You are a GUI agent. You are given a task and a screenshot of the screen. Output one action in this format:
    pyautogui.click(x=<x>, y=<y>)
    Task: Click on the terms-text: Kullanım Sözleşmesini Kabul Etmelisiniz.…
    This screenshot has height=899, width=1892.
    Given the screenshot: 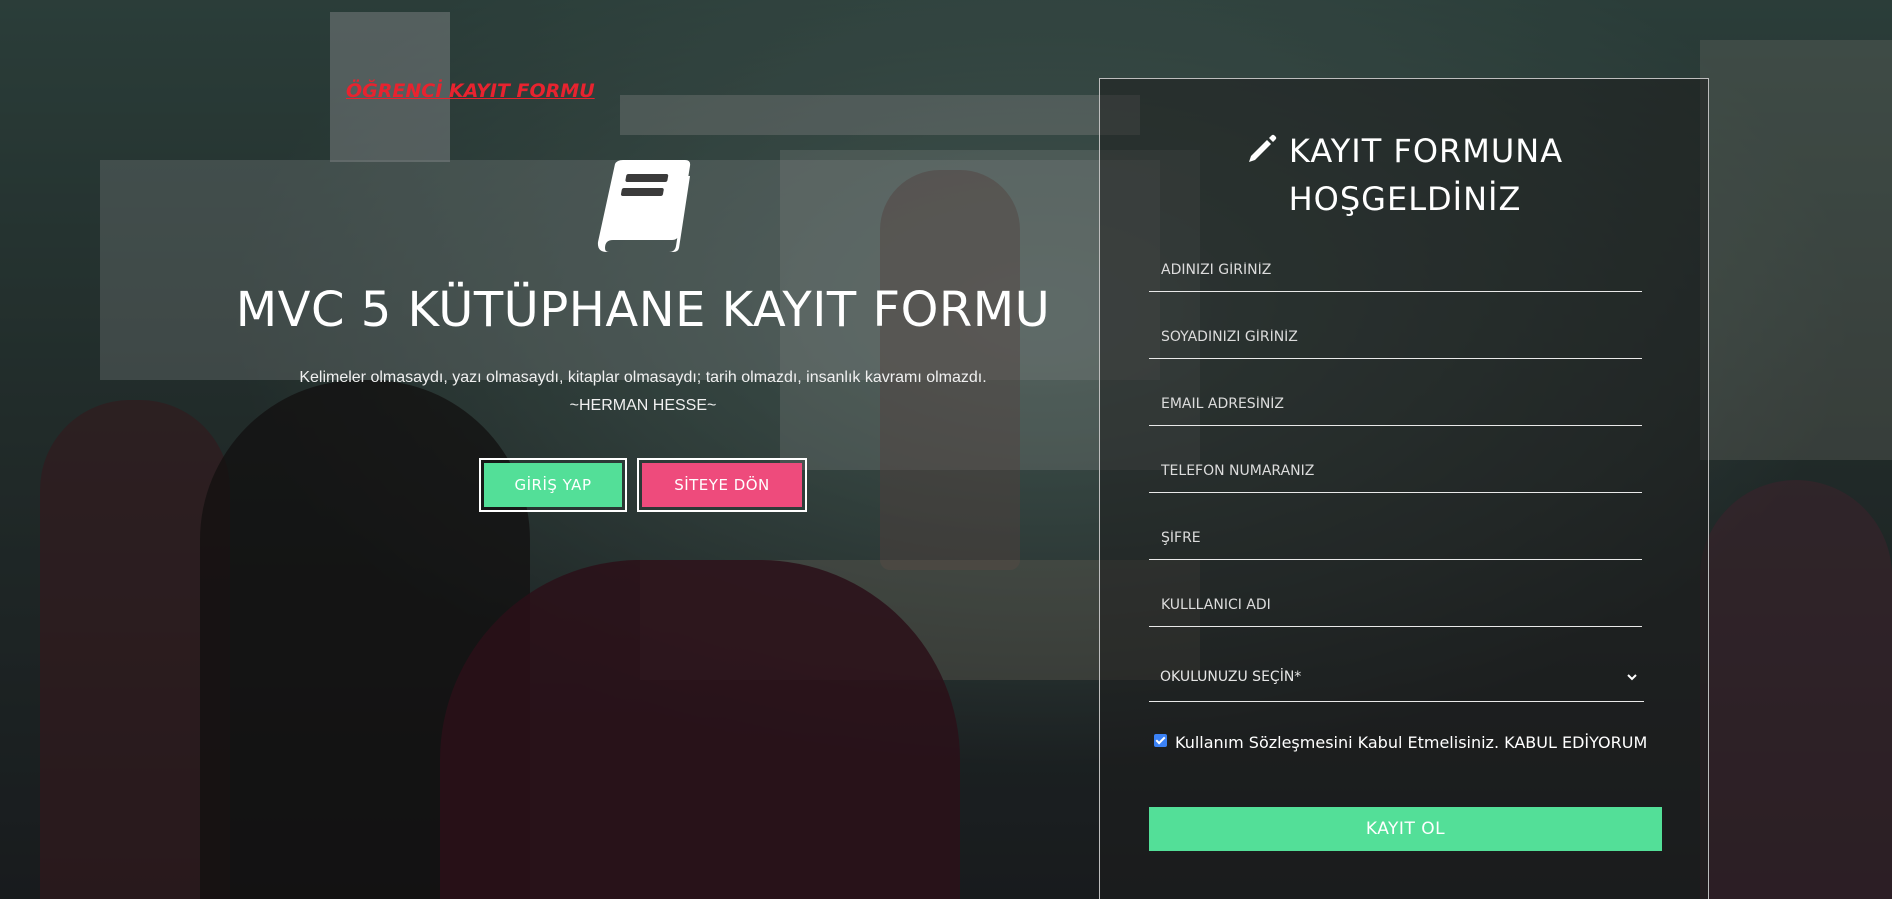 What is the action you would take?
    pyautogui.click(x=1411, y=742)
    